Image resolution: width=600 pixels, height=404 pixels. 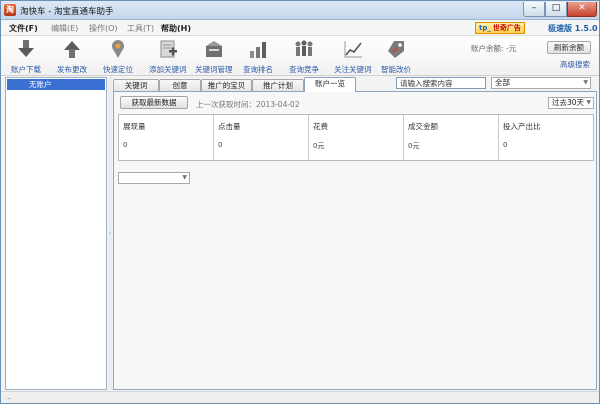 I want to click on upload-arrow-icon, so click(x=72, y=49).